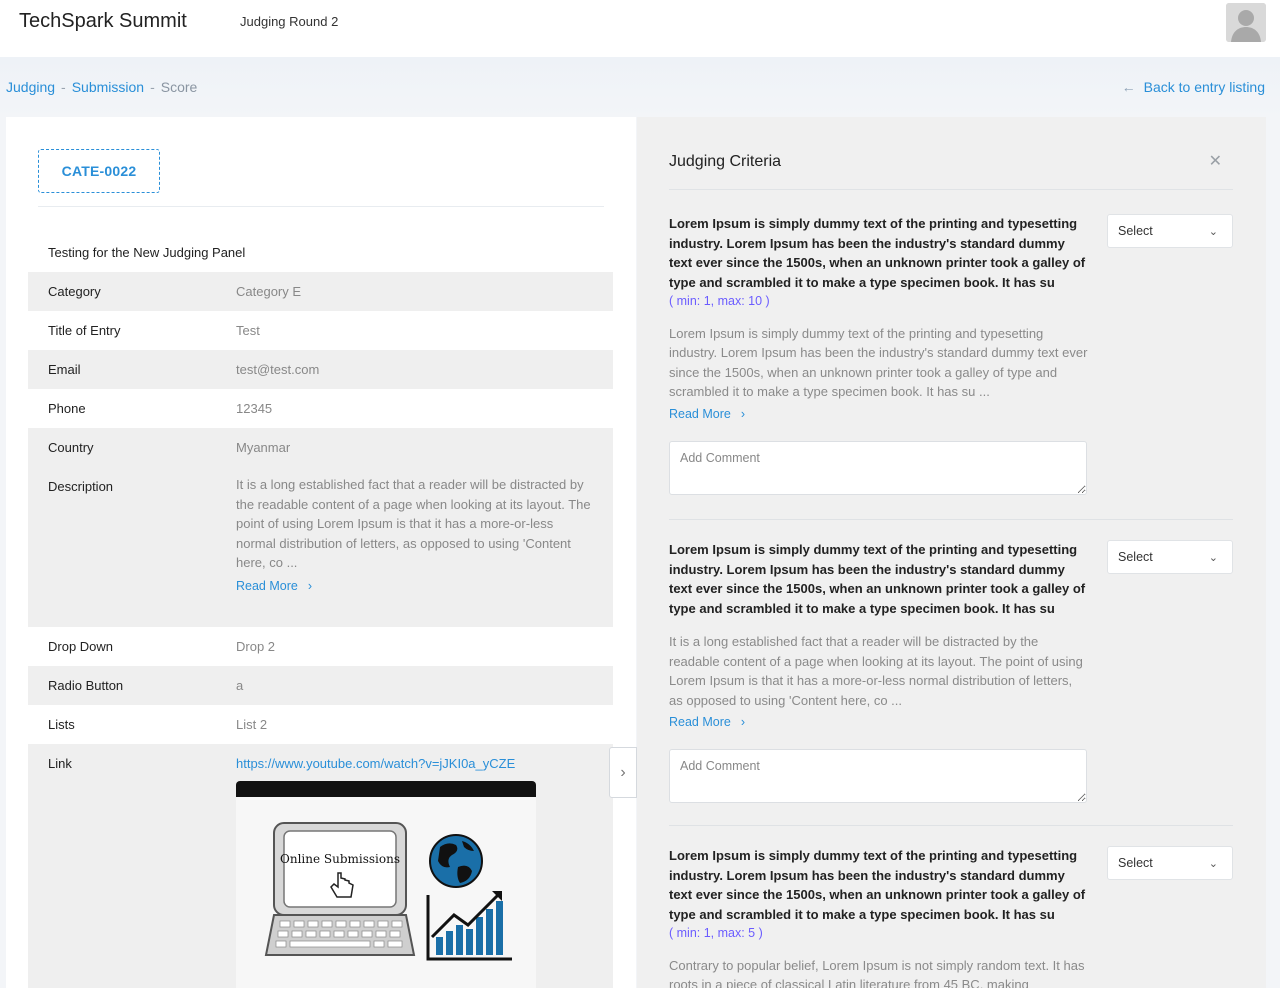 The width and height of the screenshot is (1280, 988). I want to click on field-row-title: Title of Entry Test, so click(320, 330).